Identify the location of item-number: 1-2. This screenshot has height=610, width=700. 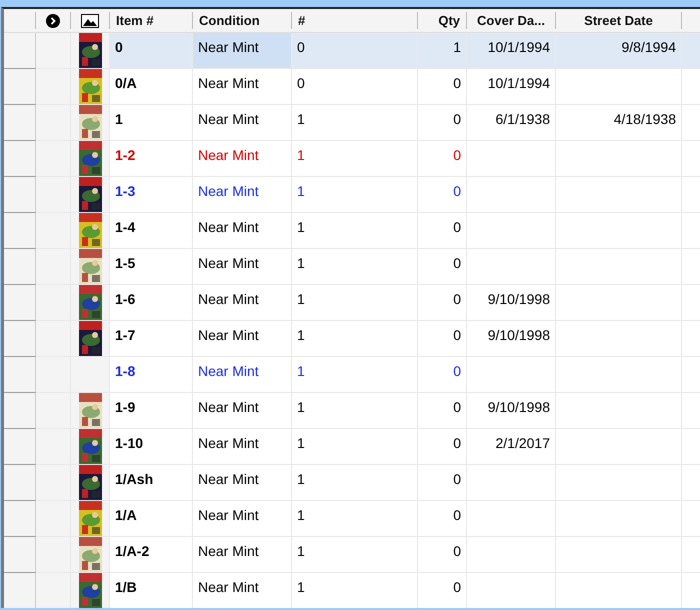
(125, 155).